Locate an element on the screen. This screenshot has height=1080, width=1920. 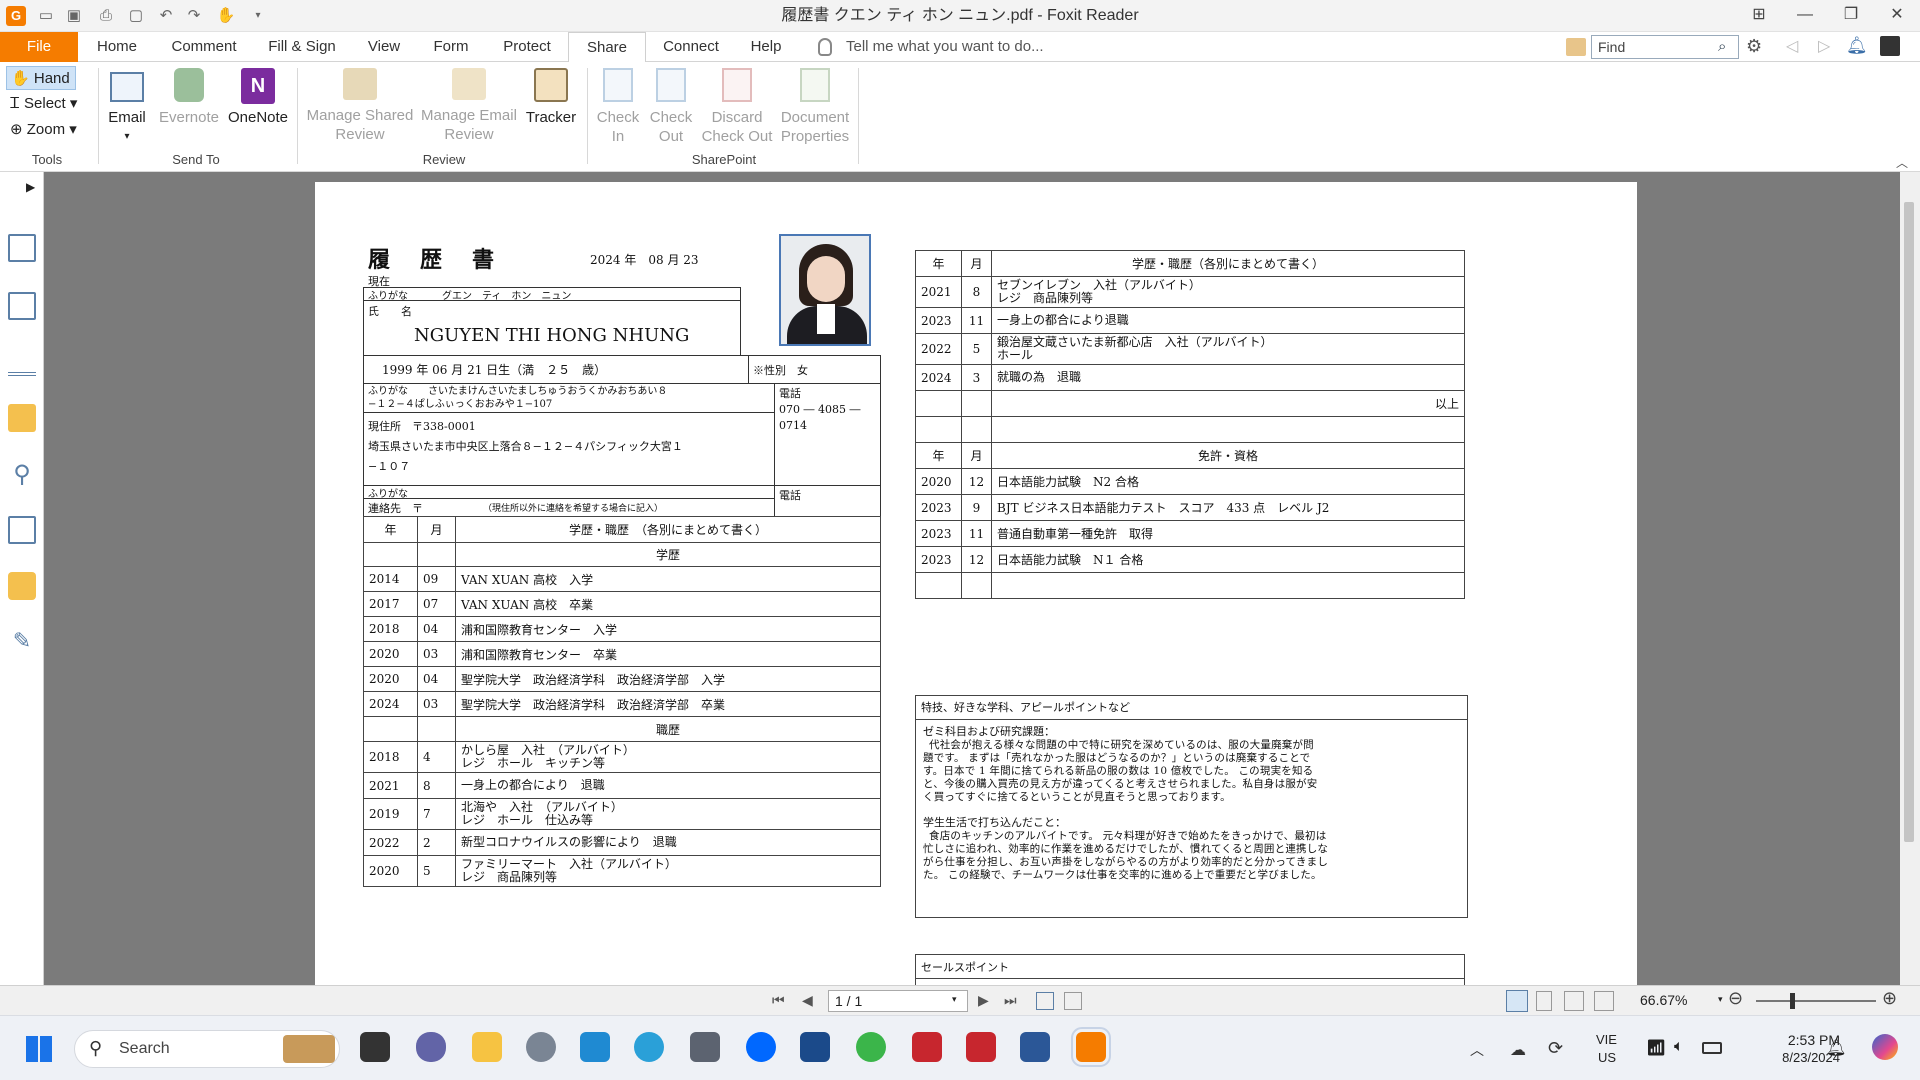
manage-email-review-button: Manage Email Review is located at coordinates (469, 106).